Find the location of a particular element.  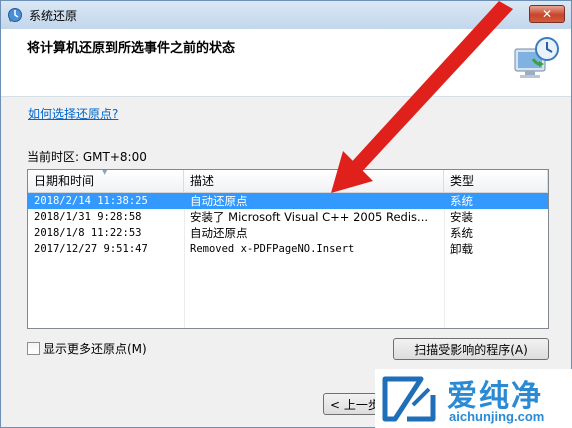

cell-type: 卸载 is located at coordinates (461, 249).